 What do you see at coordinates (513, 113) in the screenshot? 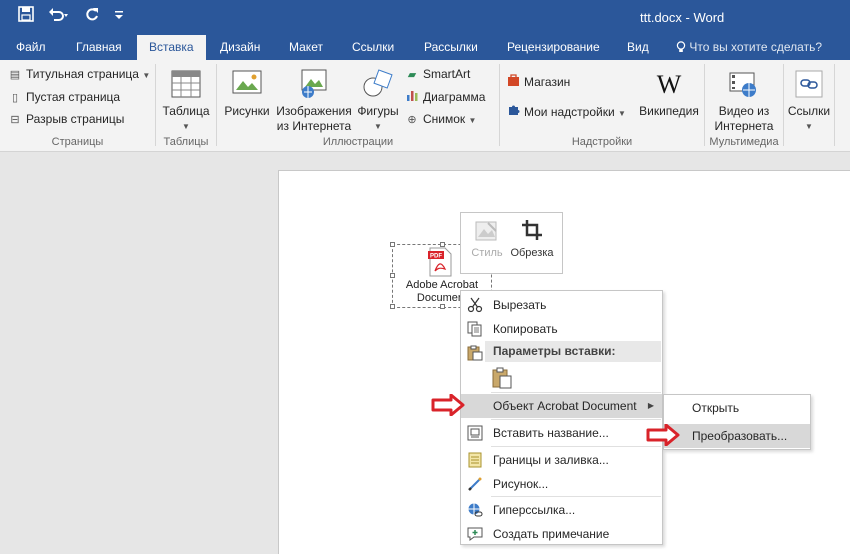
I see `my-addins-icon` at bounding box center [513, 113].